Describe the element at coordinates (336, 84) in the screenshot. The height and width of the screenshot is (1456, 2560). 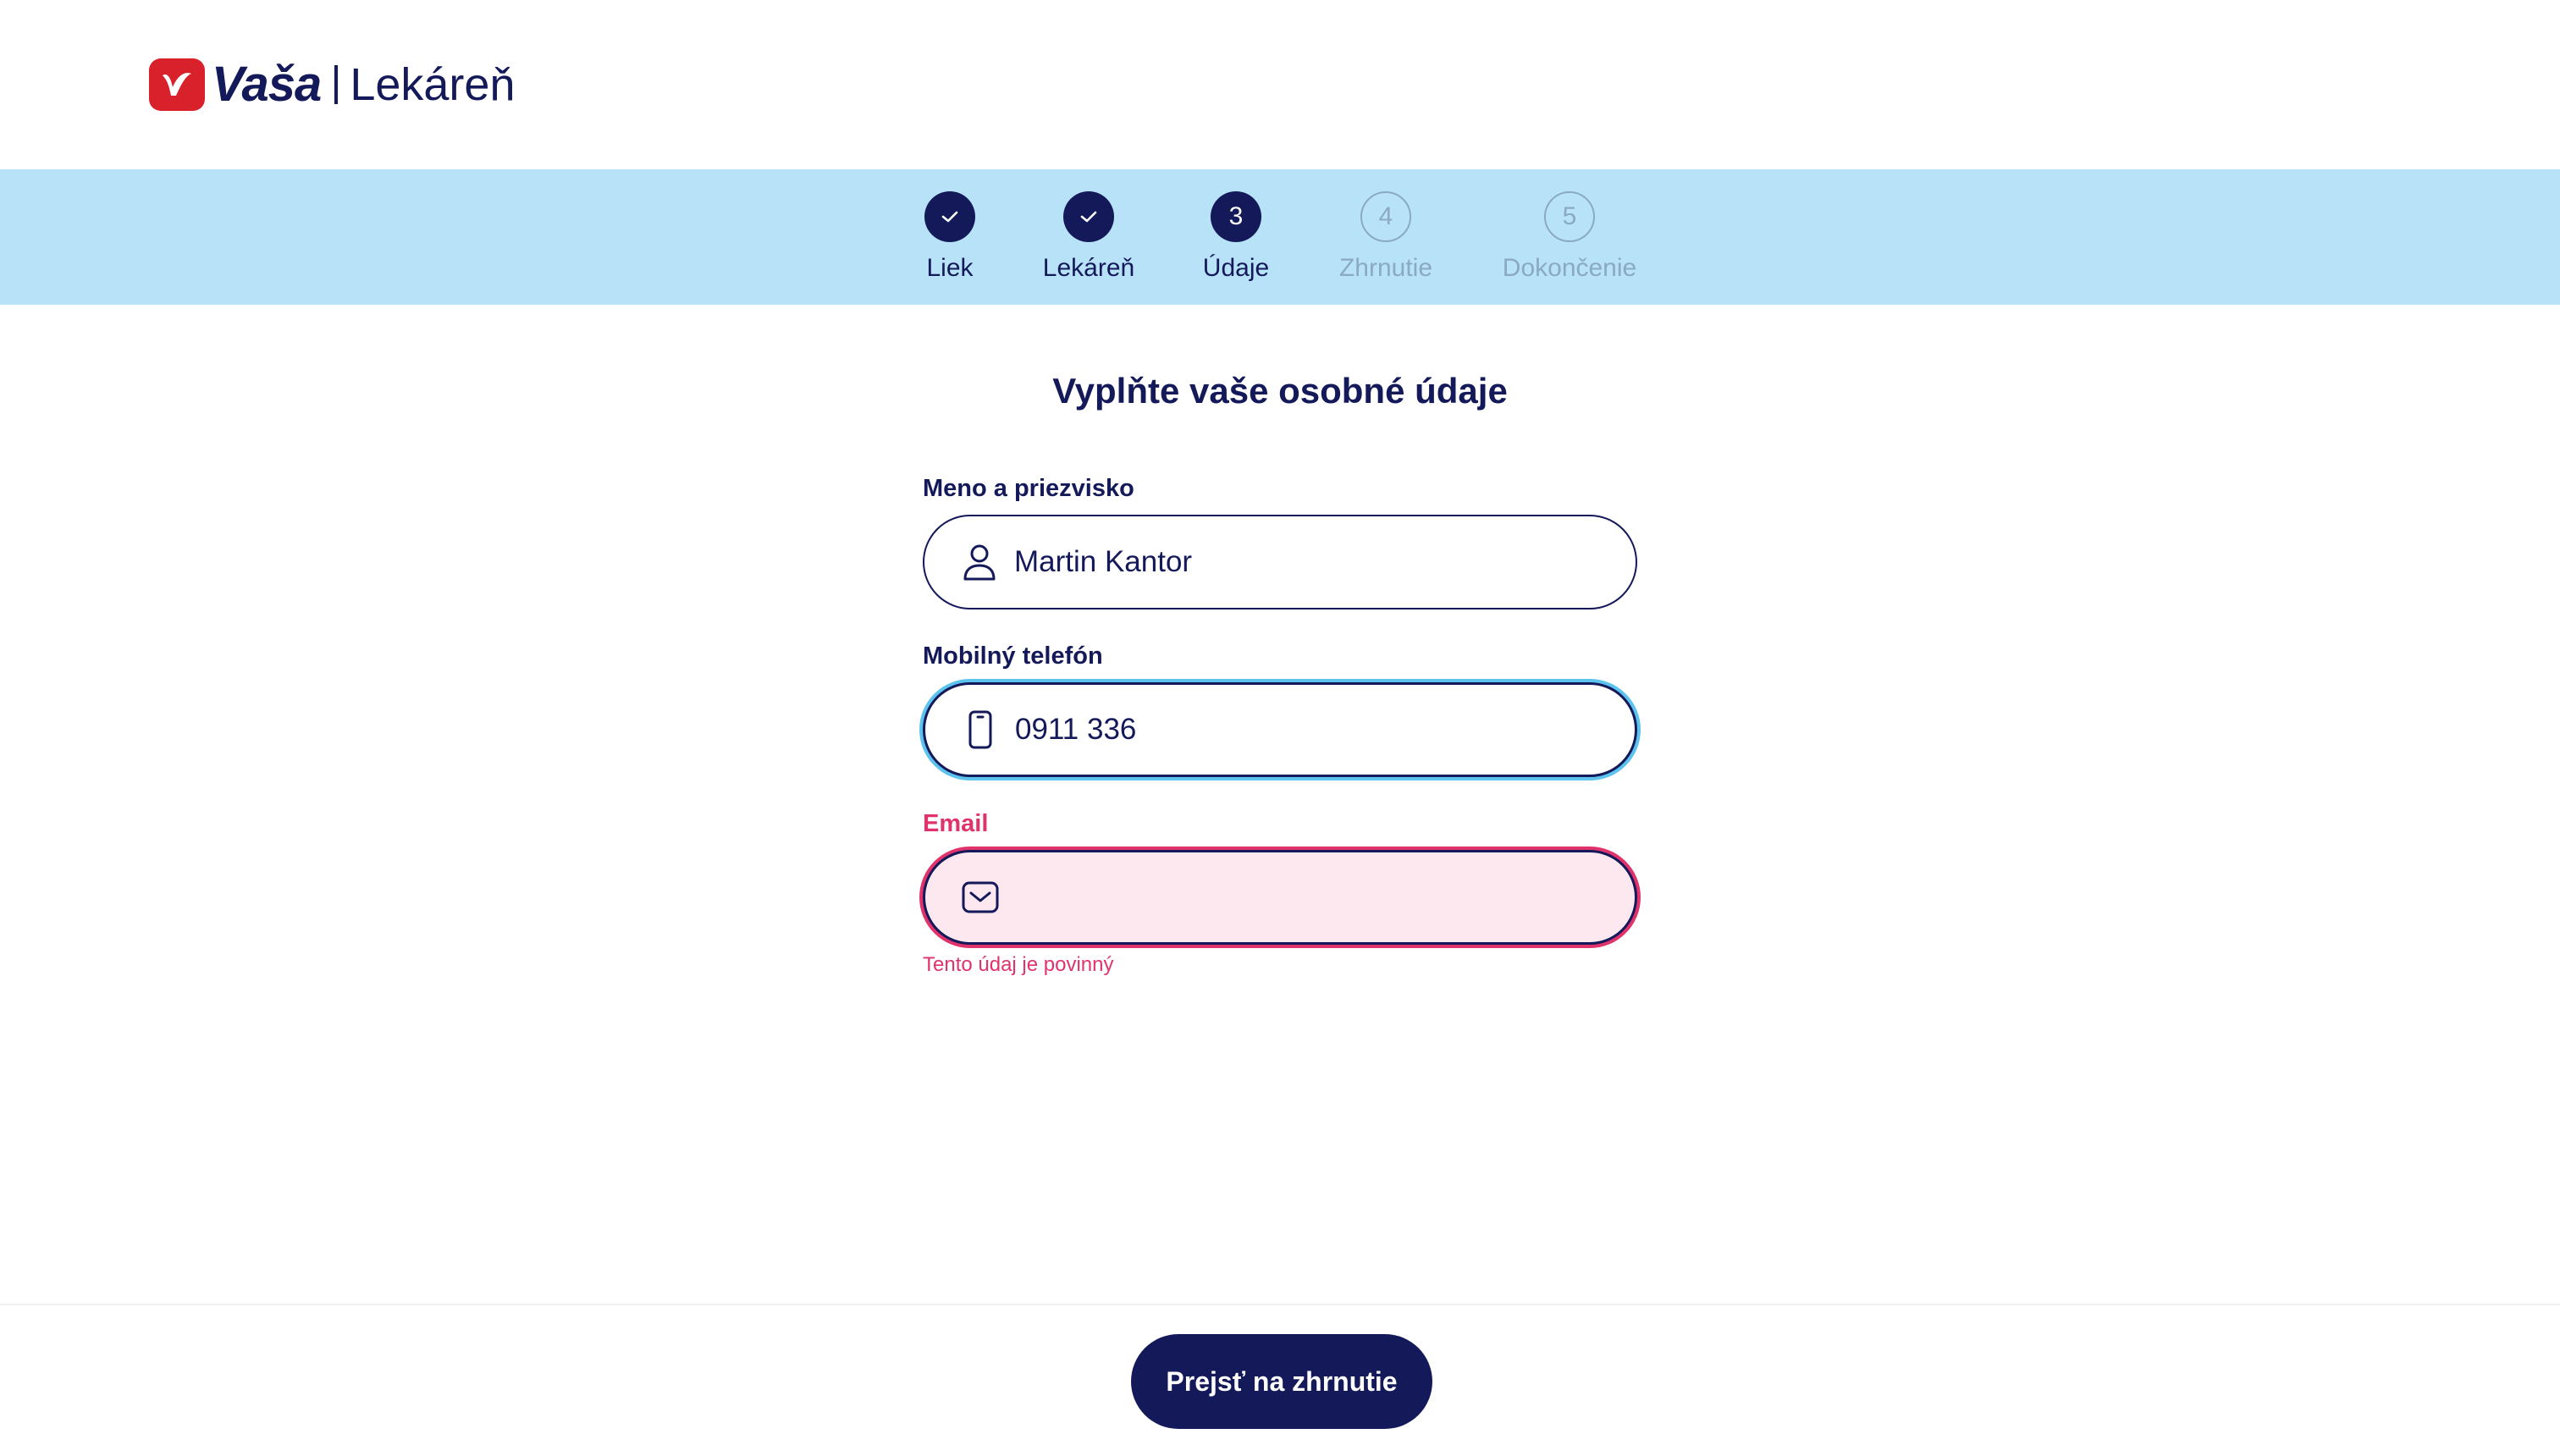
I see `logo-divider` at that location.